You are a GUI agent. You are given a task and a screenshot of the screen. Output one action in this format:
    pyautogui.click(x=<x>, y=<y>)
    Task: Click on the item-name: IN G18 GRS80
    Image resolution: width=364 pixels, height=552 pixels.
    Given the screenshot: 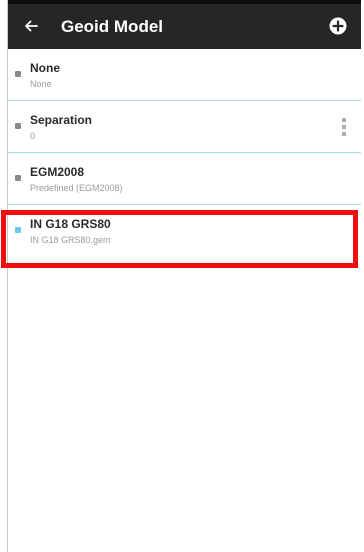 What is the action you would take?
    pyautogui.click(x=70, y=224)
    